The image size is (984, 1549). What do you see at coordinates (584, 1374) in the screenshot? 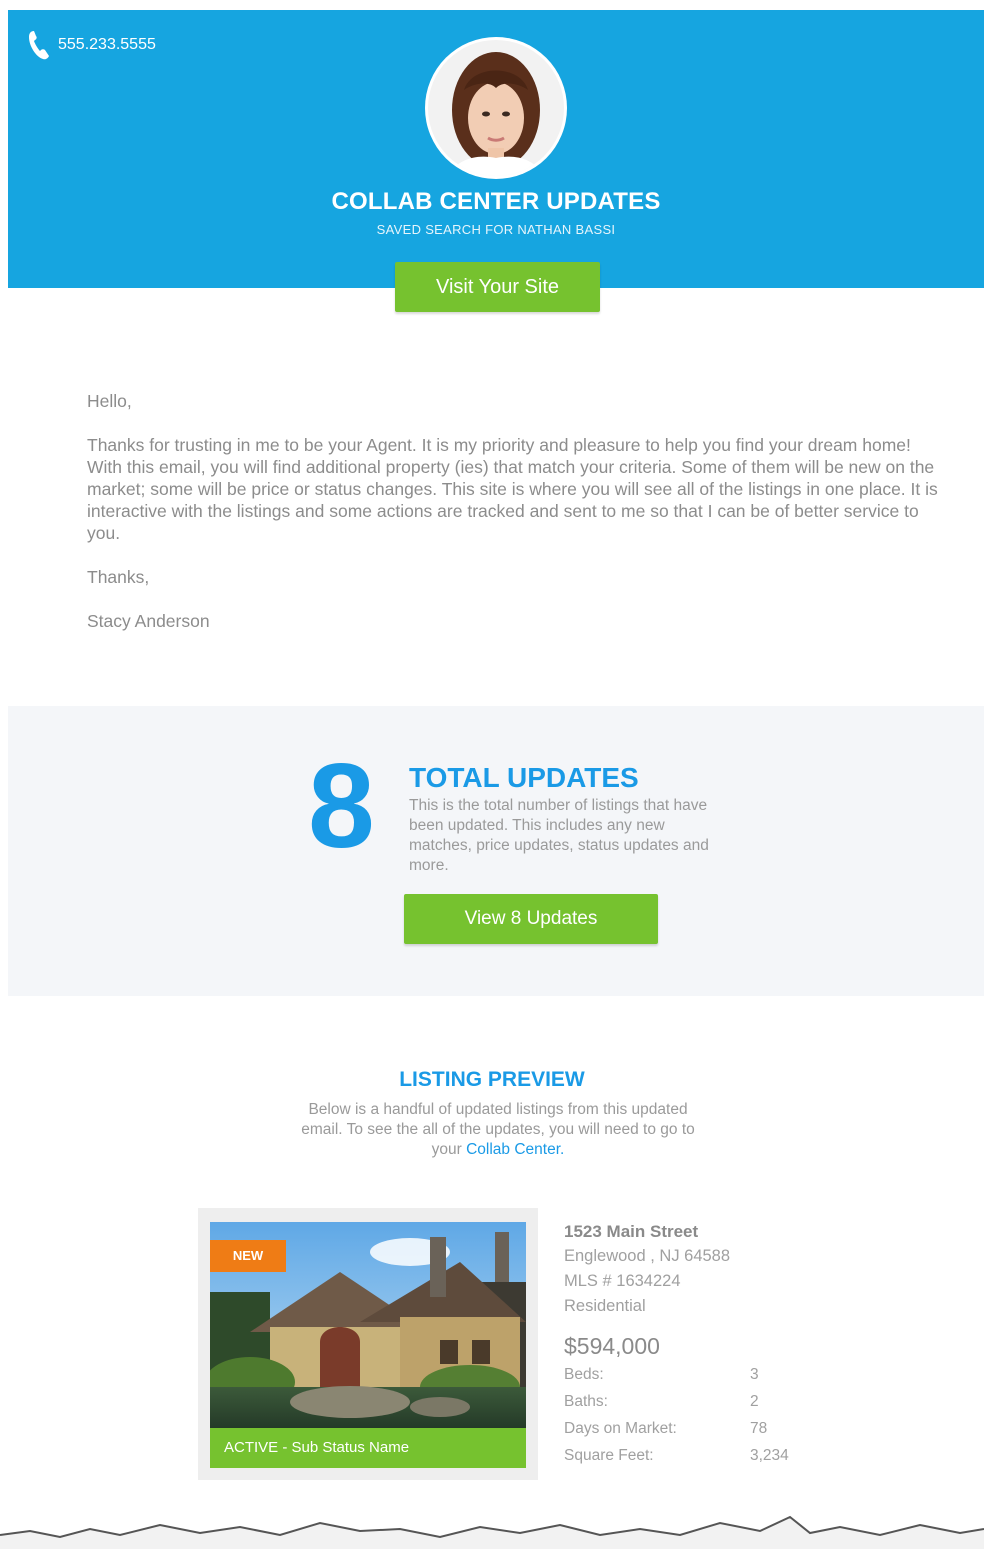
I see `spec-label: Beds:` at bounding box center [584, 1374].